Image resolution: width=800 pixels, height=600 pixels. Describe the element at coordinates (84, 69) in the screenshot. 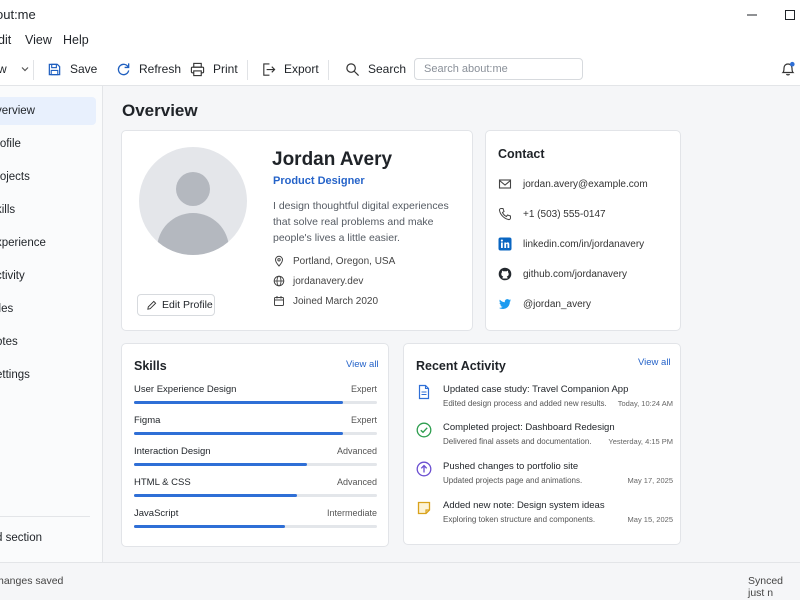

I see `save-label: Save` at that location.